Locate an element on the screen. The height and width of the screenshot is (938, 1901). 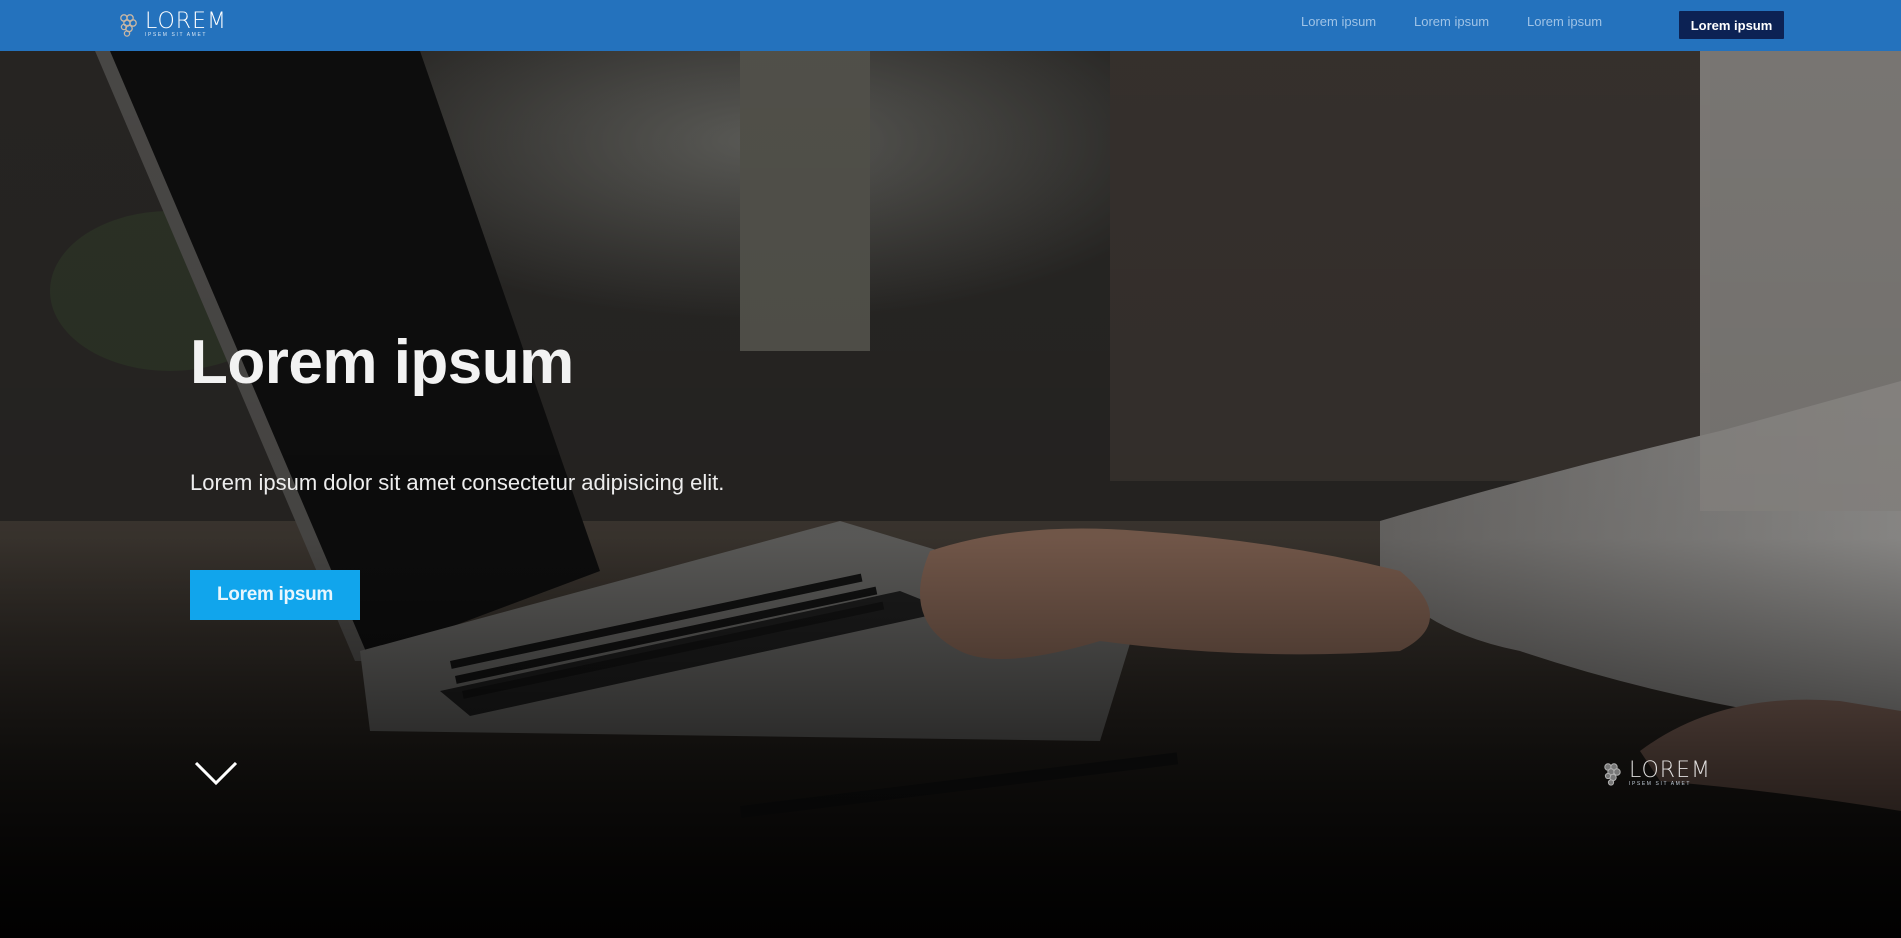
brand-tagline: IPSEM SIT AMET is located at coordinates (176, 35).